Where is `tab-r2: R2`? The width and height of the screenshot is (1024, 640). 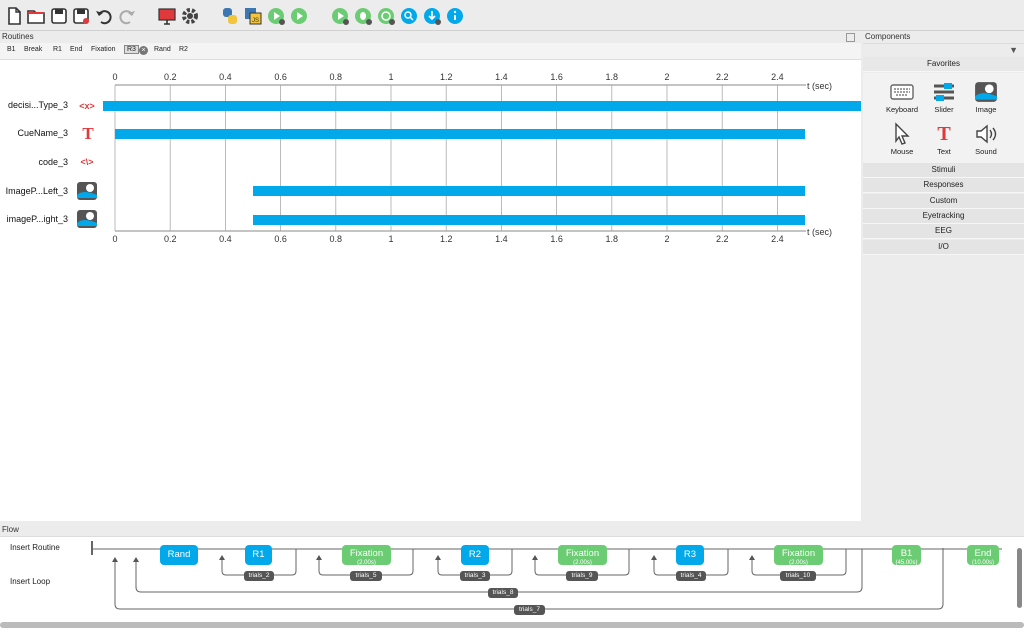 tab-r2: R2 is located at coordinates (183, 49).